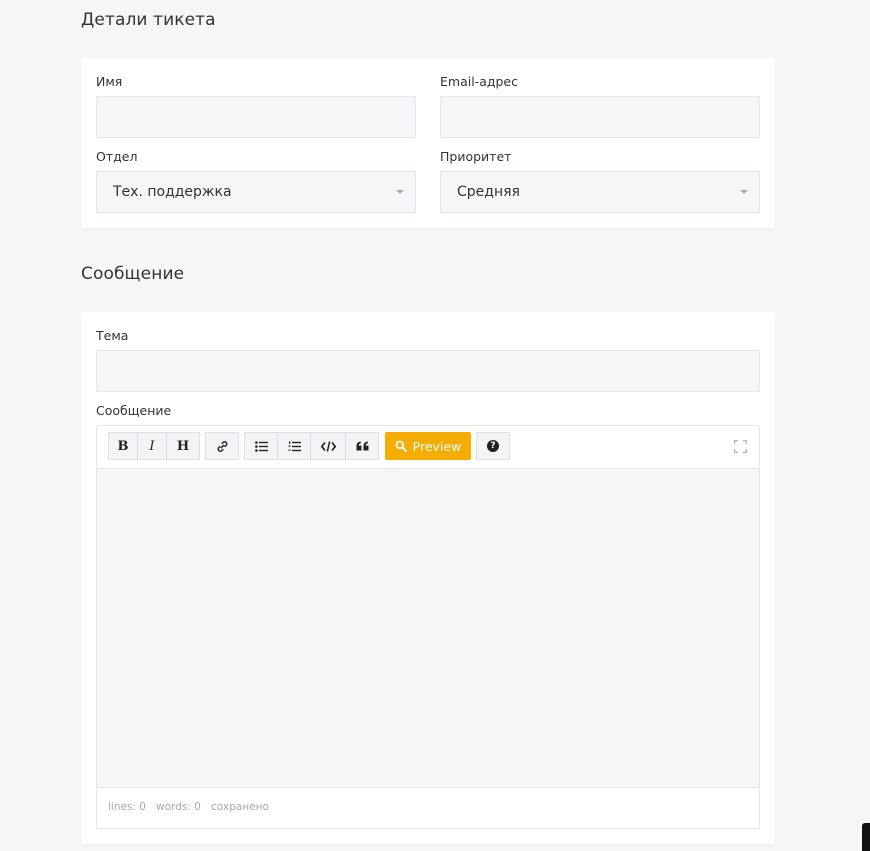  I want to click on quote-button, so click(362, 446).